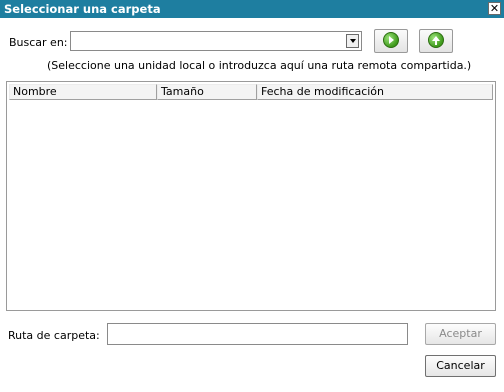 This screenshot has height=392, width=504. Describe the element at coordinates (252, 9) in the screenshot. I see `title-bar: Seleccionar una carpeta ✕` at that location.